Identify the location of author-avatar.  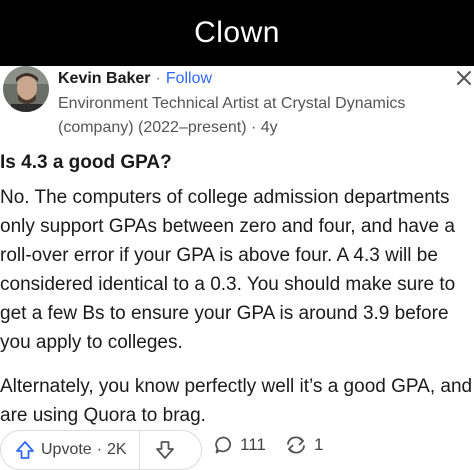
(26, 89).